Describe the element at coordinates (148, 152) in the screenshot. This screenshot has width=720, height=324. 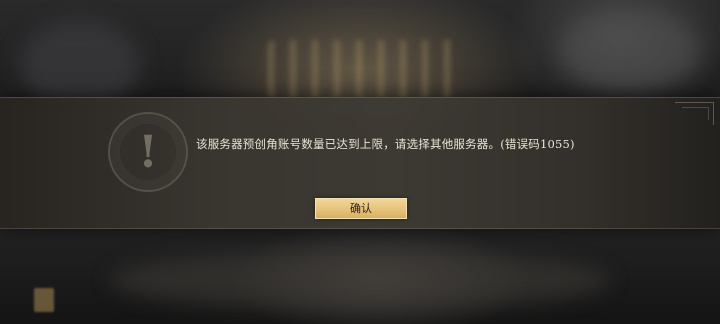
I see `exclamation-icon: !` at that location.